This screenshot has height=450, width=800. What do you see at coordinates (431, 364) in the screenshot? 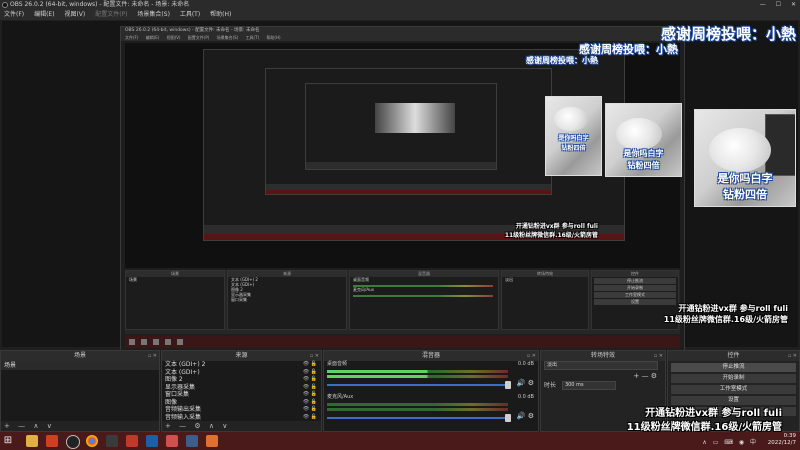
I see `mixer-channel-label: 桌面音频 0.0 dB` at bounding box center [431, 364].